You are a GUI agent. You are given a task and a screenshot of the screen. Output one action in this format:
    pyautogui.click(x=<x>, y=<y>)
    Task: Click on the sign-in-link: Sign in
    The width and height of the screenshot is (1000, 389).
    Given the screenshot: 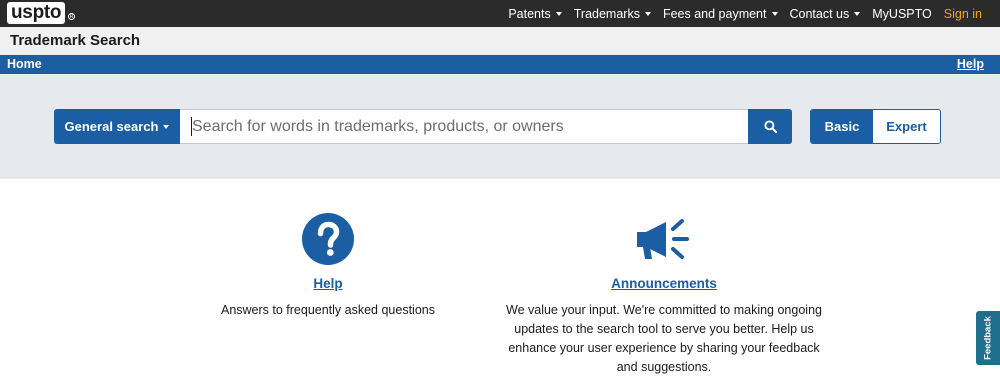 What is the action you would take?
    pyautogui.click(x=963, y=14)
    